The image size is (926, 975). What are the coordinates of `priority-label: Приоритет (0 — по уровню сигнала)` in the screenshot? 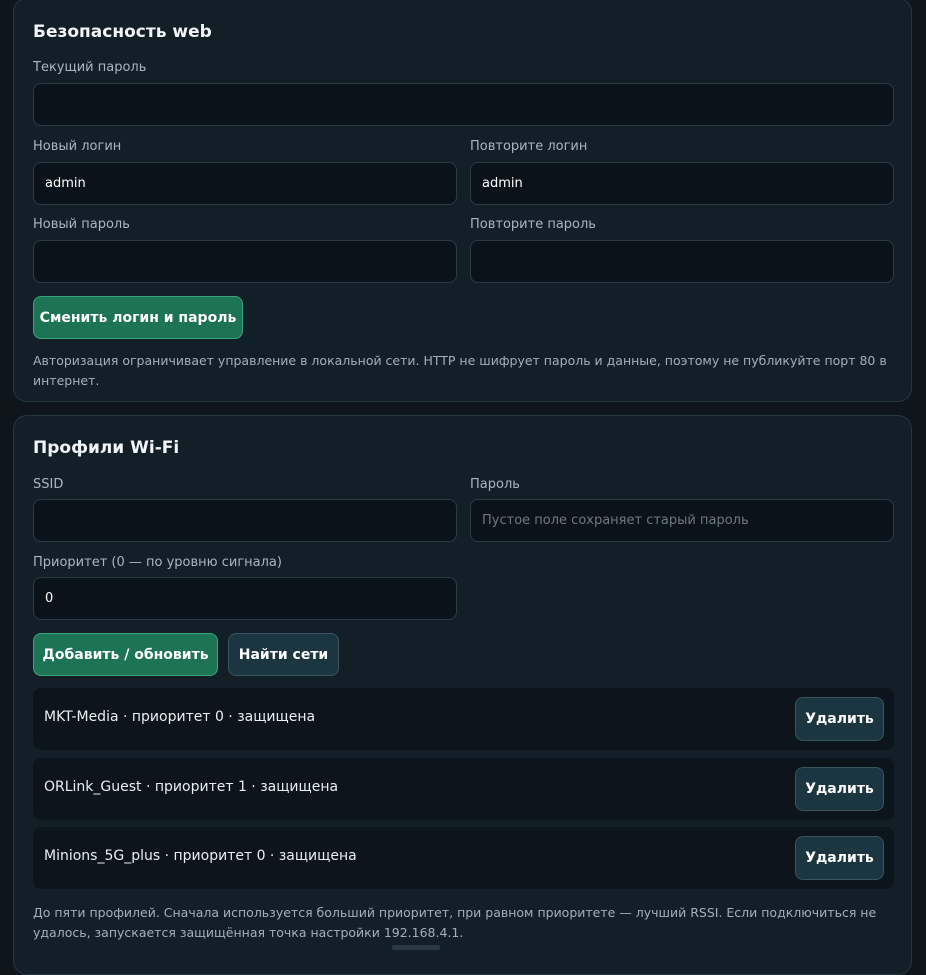 It's located at (157, 562).